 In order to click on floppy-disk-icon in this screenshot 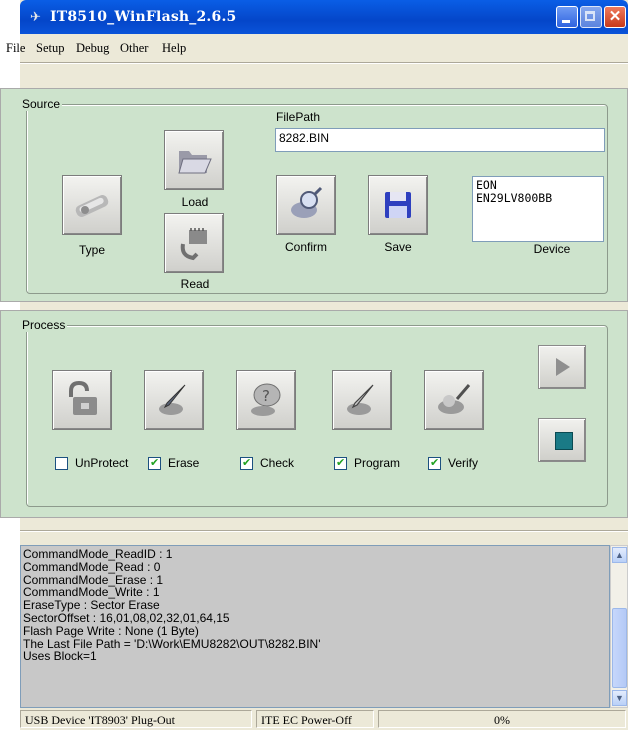, I will do `click(398, 205)`.